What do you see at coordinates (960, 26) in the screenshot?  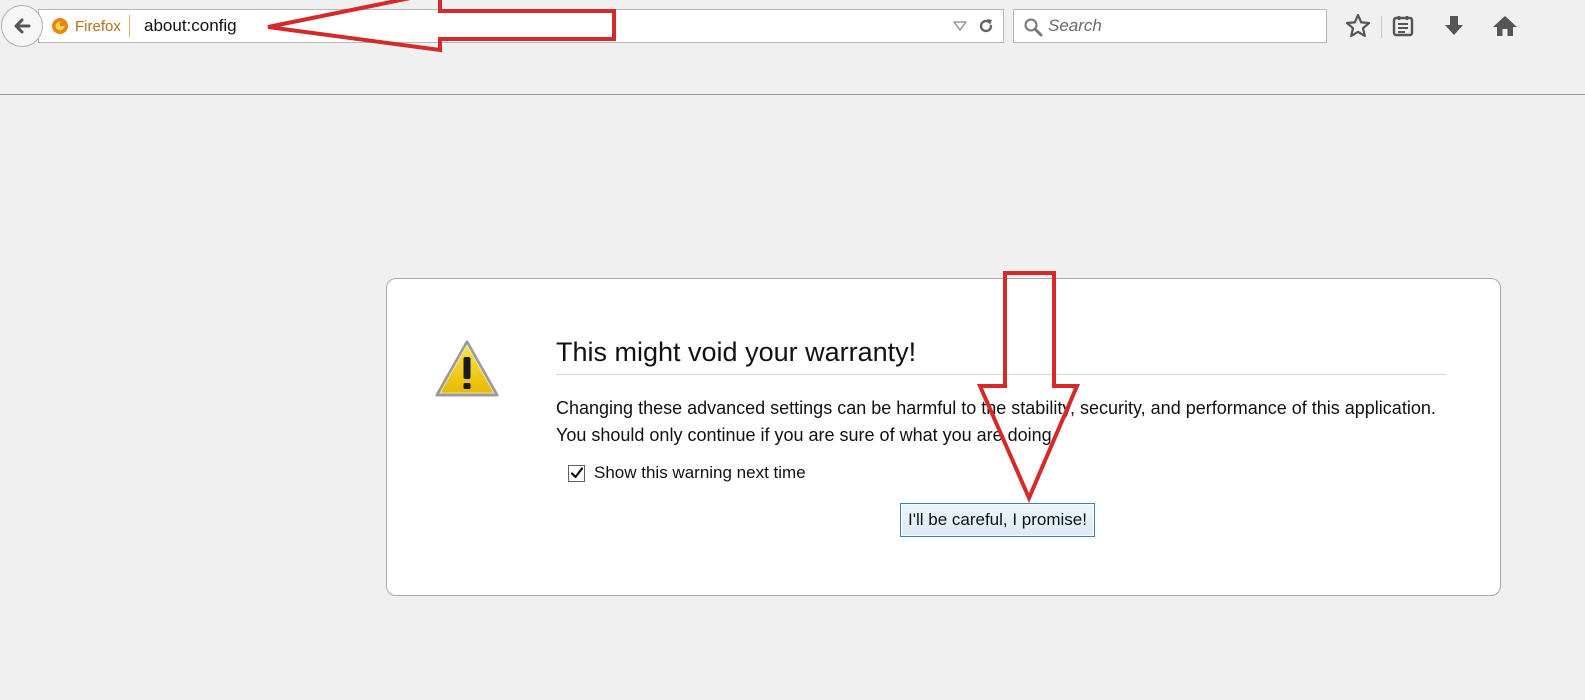 I see `dropdown-triangle-icon` at bounding box center [960, 26].